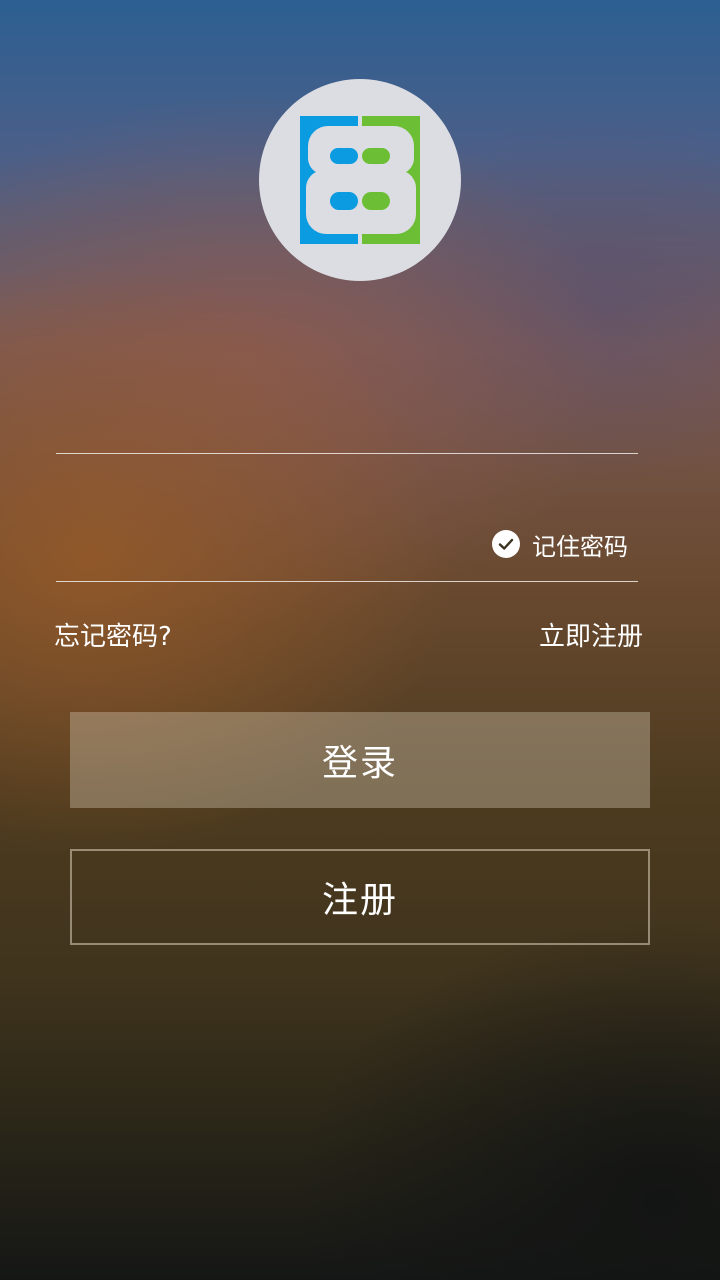 Image resolution: width=720 pixels, height=1280 pixels. I want to click on password-input, so click(268, 549).